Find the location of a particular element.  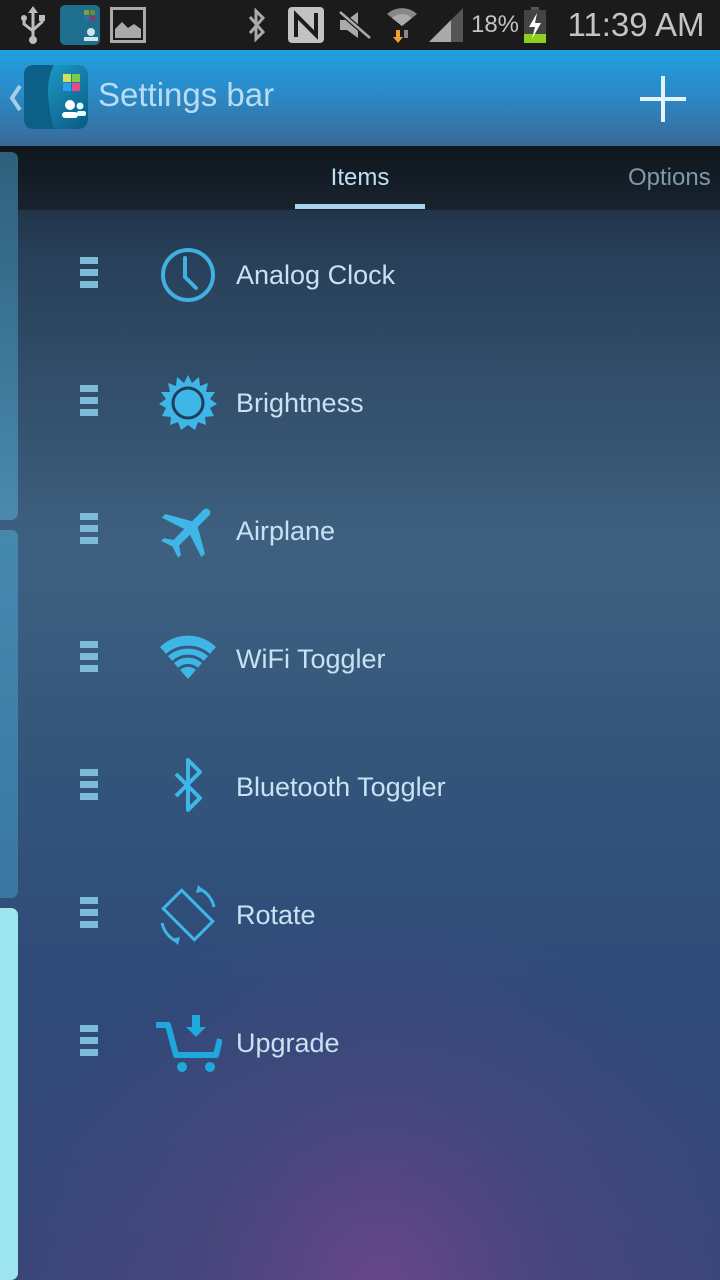

status-bar: 18% 11:39 AM is located at coordinates (360, 25).